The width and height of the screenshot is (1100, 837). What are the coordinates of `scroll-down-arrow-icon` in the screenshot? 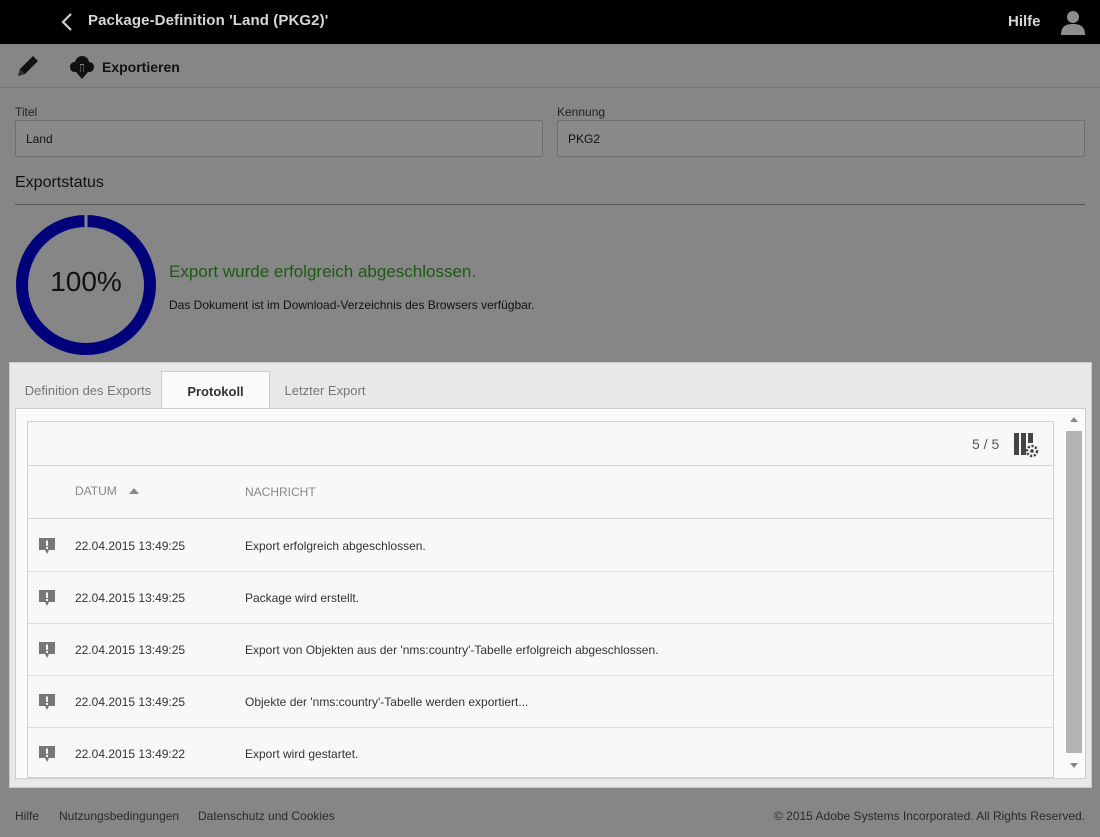 It's located at (1074, 765).